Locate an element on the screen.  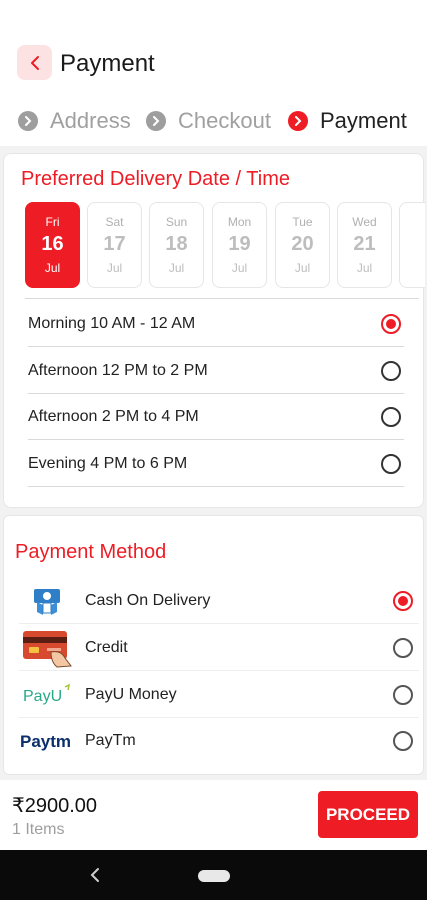
date-number: 20 is located at coordinates (302, 244).